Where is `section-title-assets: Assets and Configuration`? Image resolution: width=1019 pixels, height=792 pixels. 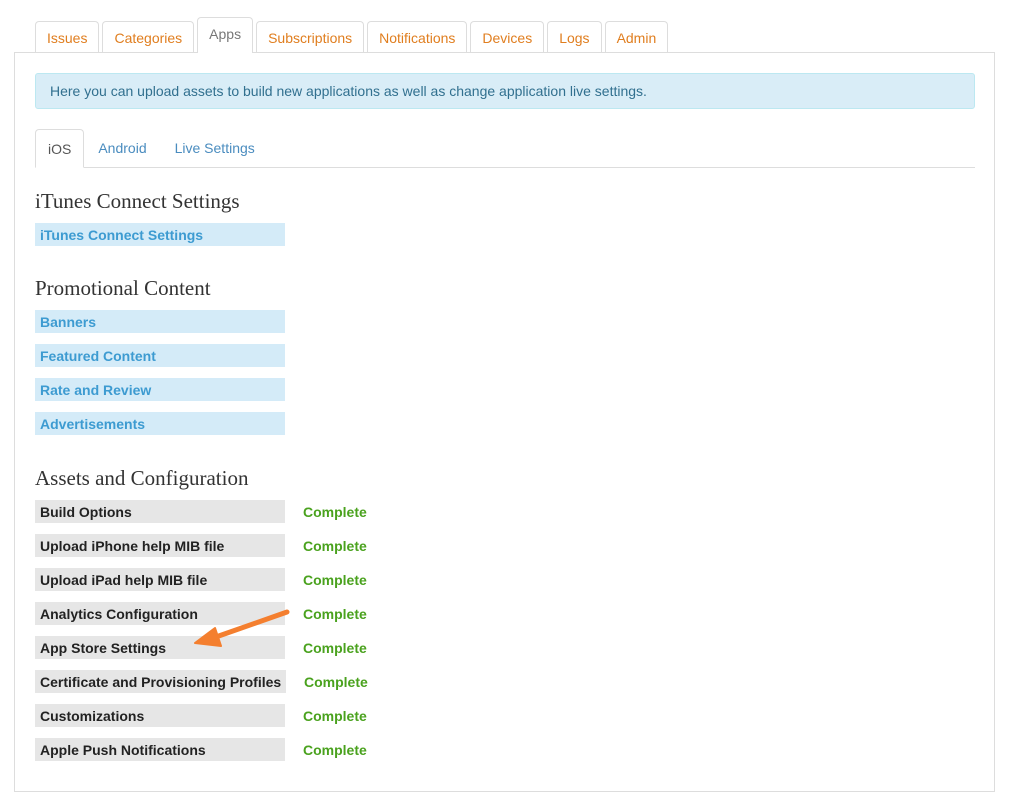 section-title-assets: Assets and Configuration is located at coordinates (142, 478).